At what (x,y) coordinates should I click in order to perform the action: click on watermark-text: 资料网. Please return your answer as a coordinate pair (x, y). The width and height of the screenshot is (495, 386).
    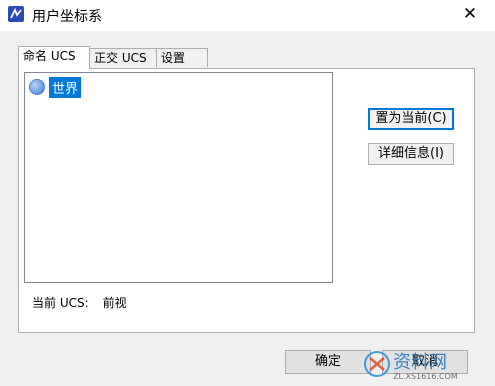
    Looking at the image, I should click on (420, 362).